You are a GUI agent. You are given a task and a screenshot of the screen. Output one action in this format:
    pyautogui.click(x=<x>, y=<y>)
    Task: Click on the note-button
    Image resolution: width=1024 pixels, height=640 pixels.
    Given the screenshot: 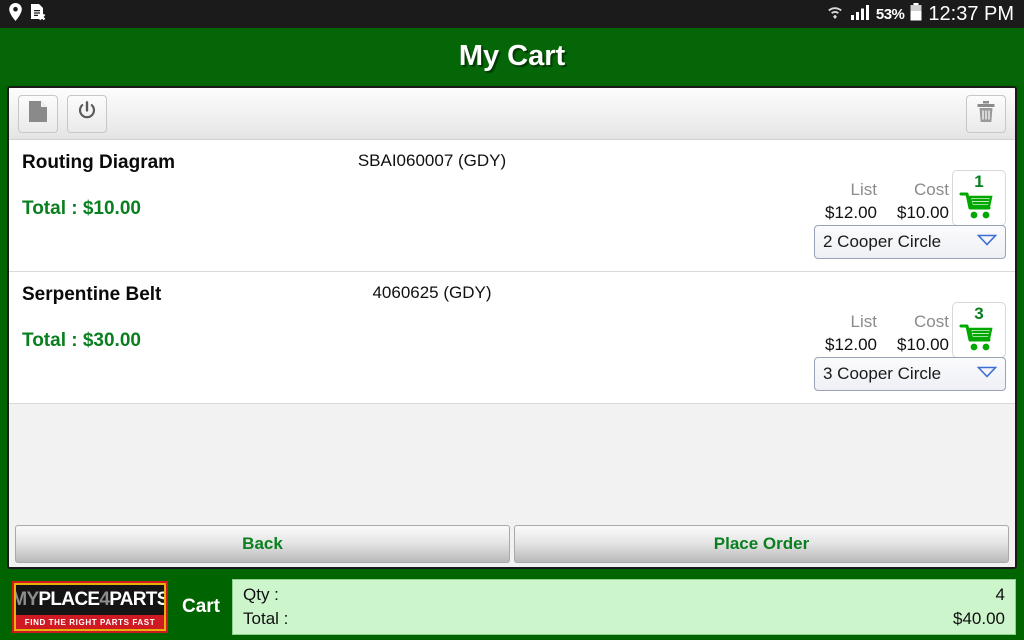 What is the action you would take?
    pyautogui.click(x=38, y=113)
    